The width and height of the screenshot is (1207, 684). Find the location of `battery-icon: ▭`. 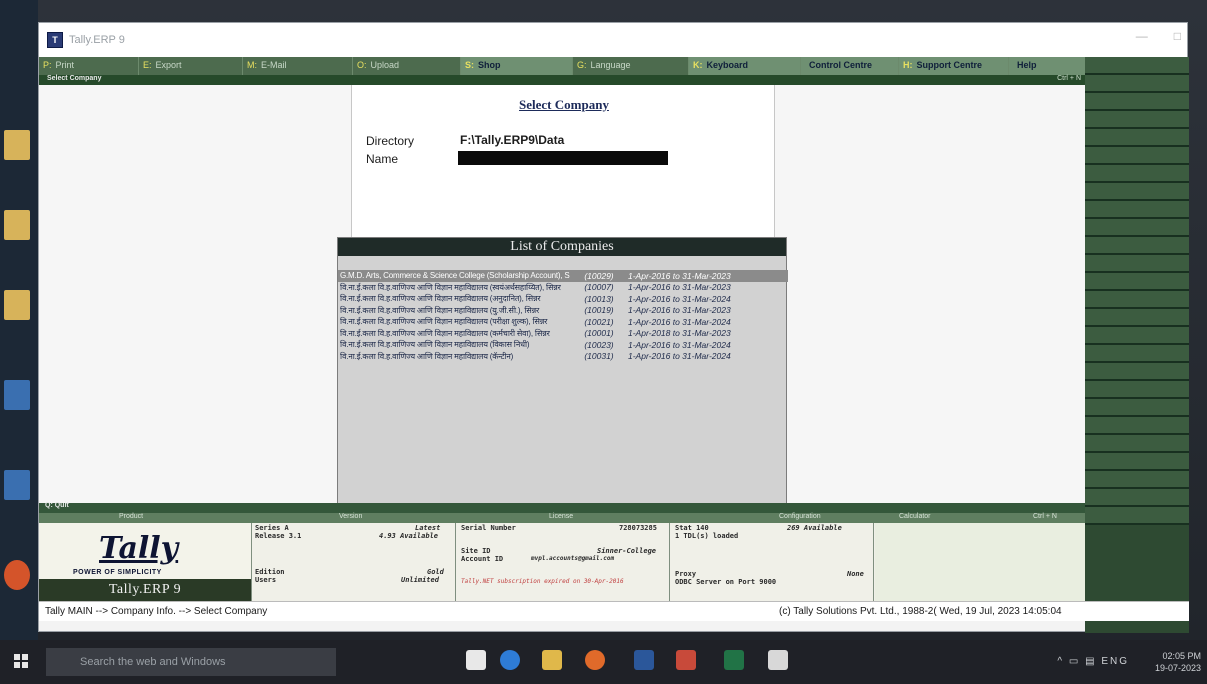

battery-icon: ▭ is located at coordinates (1074, 661).